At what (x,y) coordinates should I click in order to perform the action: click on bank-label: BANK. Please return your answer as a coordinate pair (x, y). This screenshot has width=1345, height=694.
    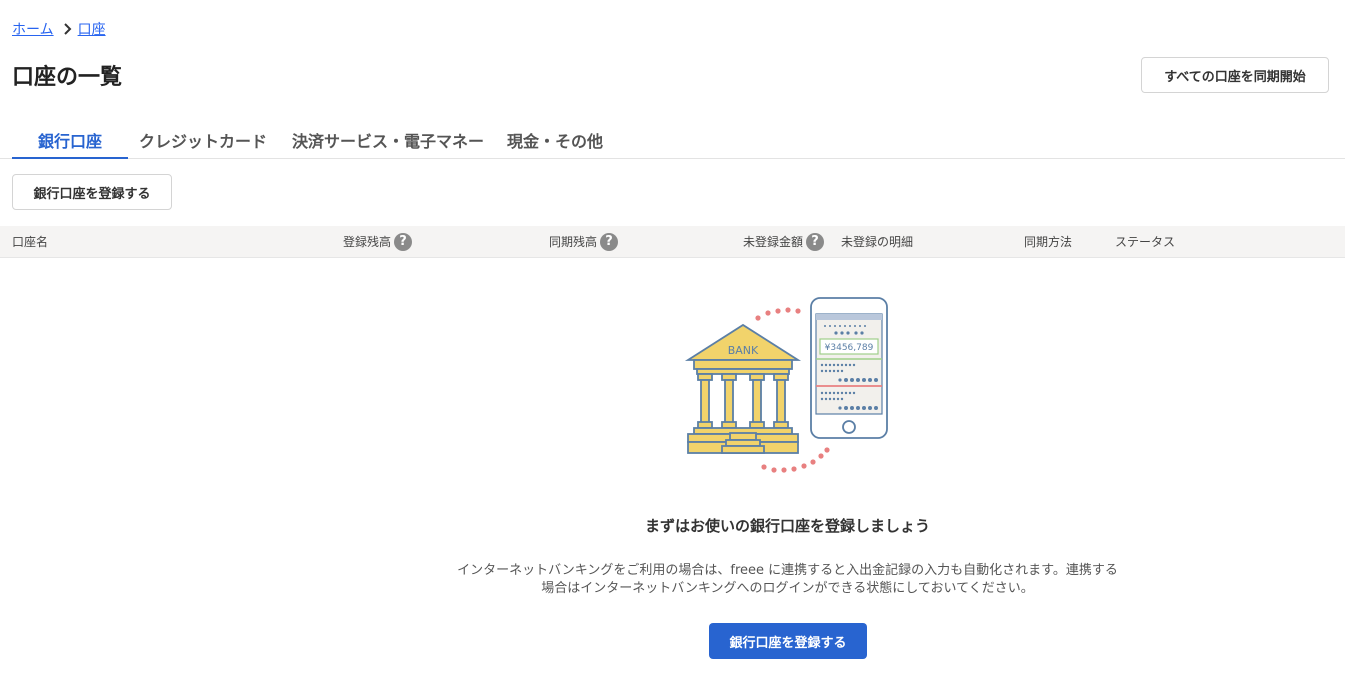
    Looking at the image, I should click on (743, 350).